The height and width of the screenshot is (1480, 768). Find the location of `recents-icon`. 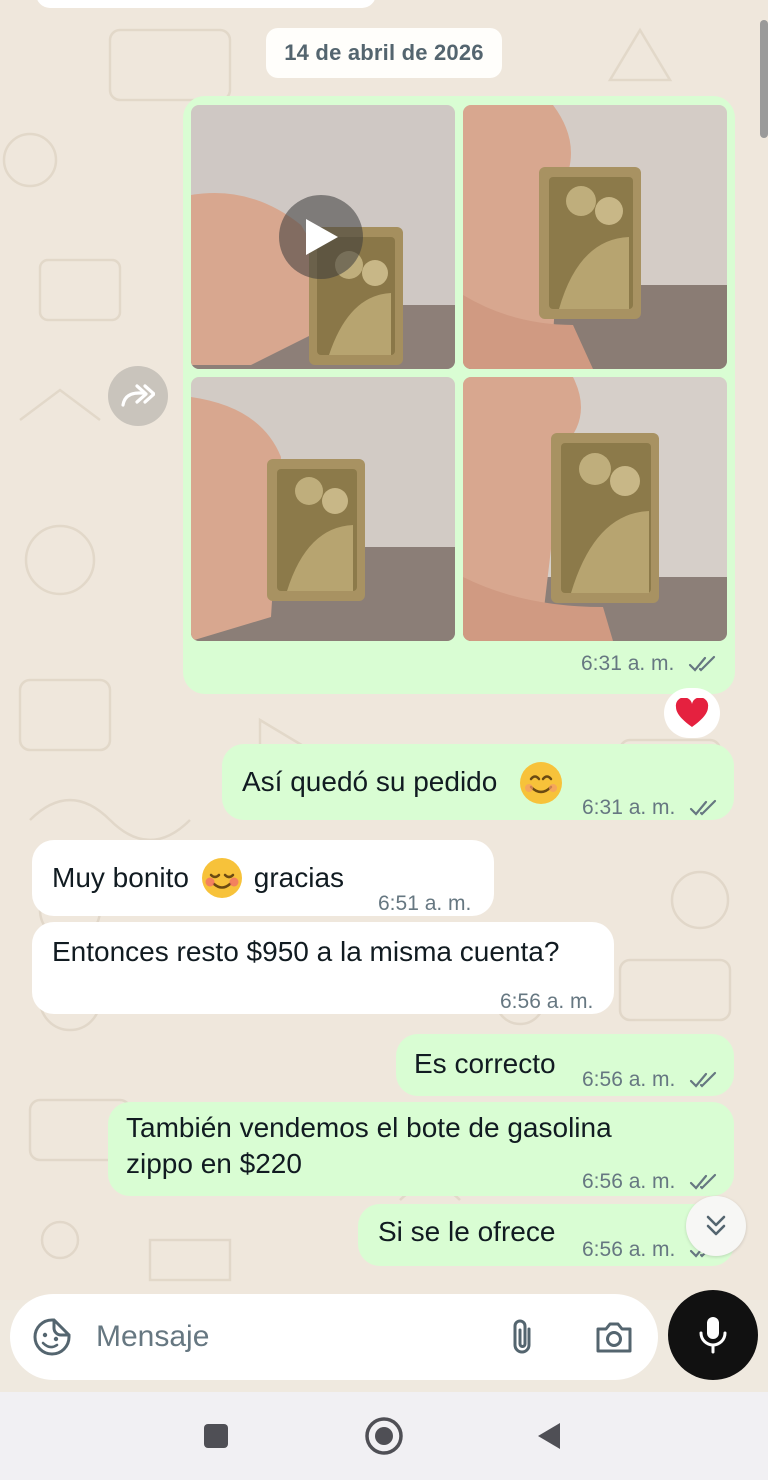

recents-icon is located at coordinates (216, 1436).